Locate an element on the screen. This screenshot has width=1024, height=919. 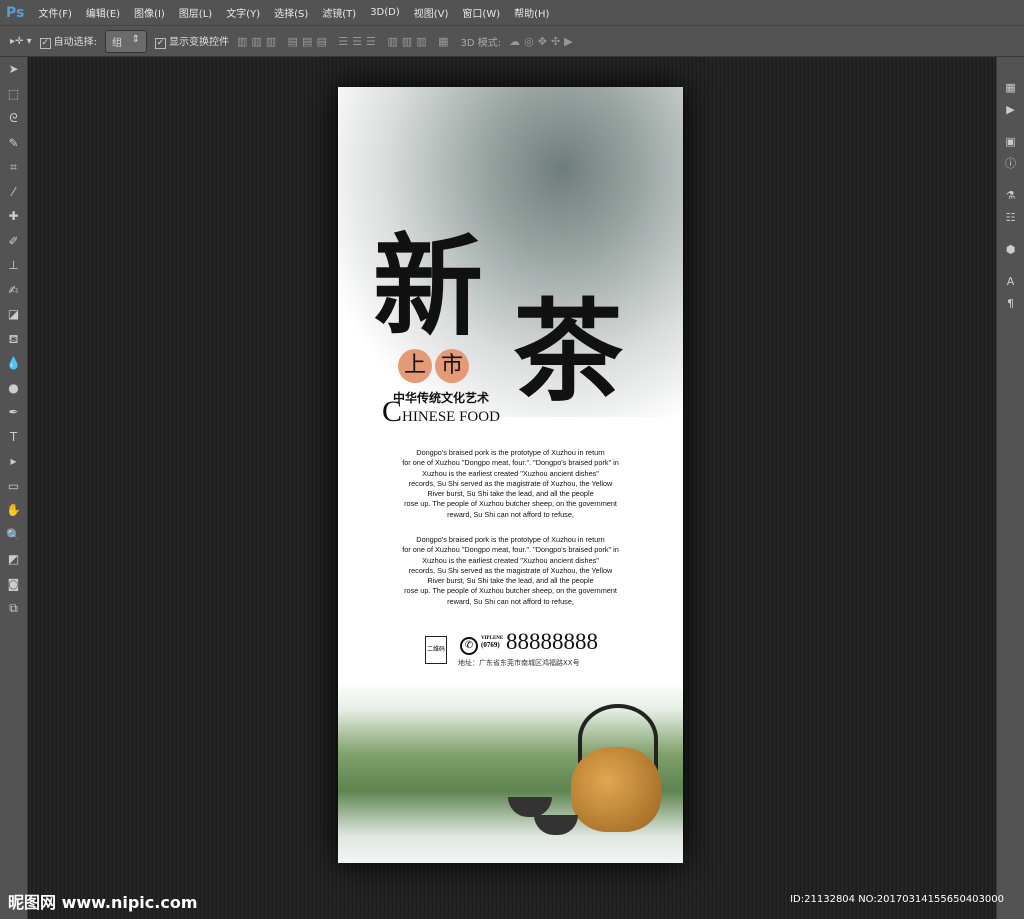
show-transform-label: 显示变换控件 is located at coordinates (198, 42).